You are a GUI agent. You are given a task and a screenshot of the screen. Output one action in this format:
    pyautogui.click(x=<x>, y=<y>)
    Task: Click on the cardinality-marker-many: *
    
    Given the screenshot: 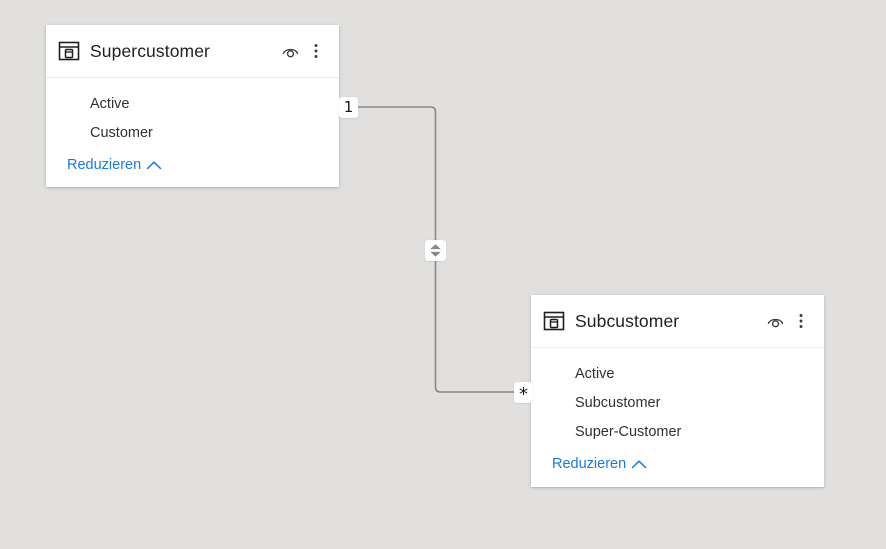 What is the action you would take?
    pyautogui.click(x=523, y=393)
    